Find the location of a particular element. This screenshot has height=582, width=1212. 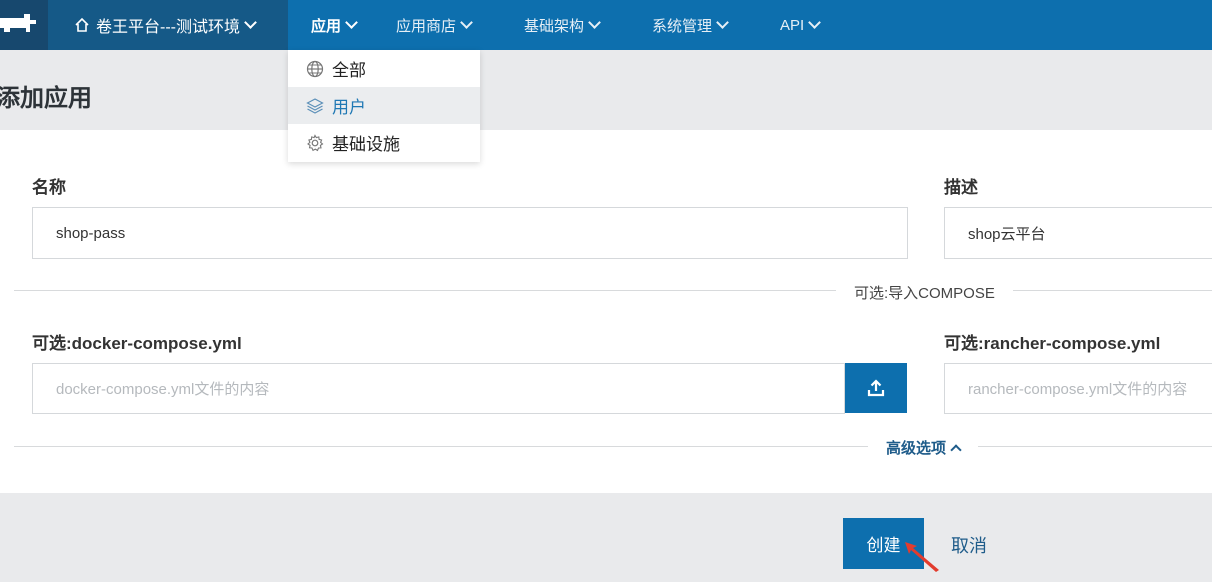

description-label: 描述 is located at coordinates (961, 187).